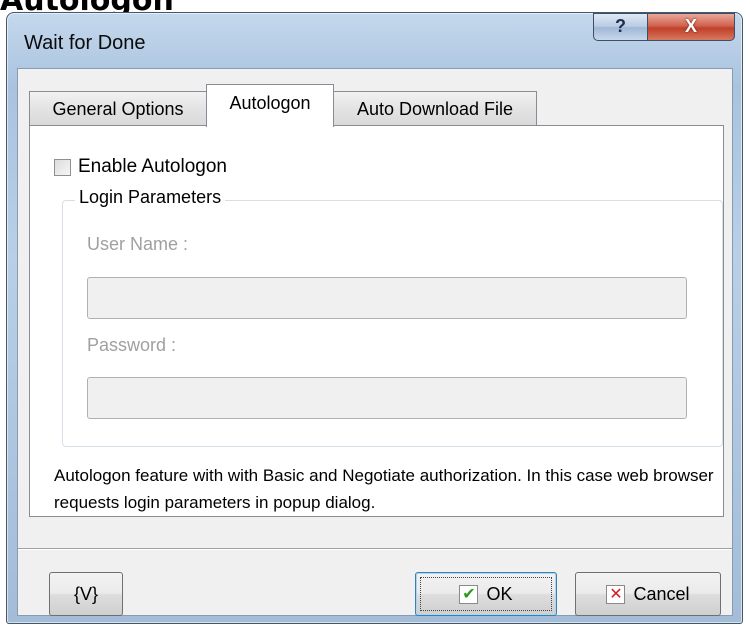 The image size is (750, 628). Describe the element at coordinates (387, 398) in the screenshot. I see `password-input` at that location.